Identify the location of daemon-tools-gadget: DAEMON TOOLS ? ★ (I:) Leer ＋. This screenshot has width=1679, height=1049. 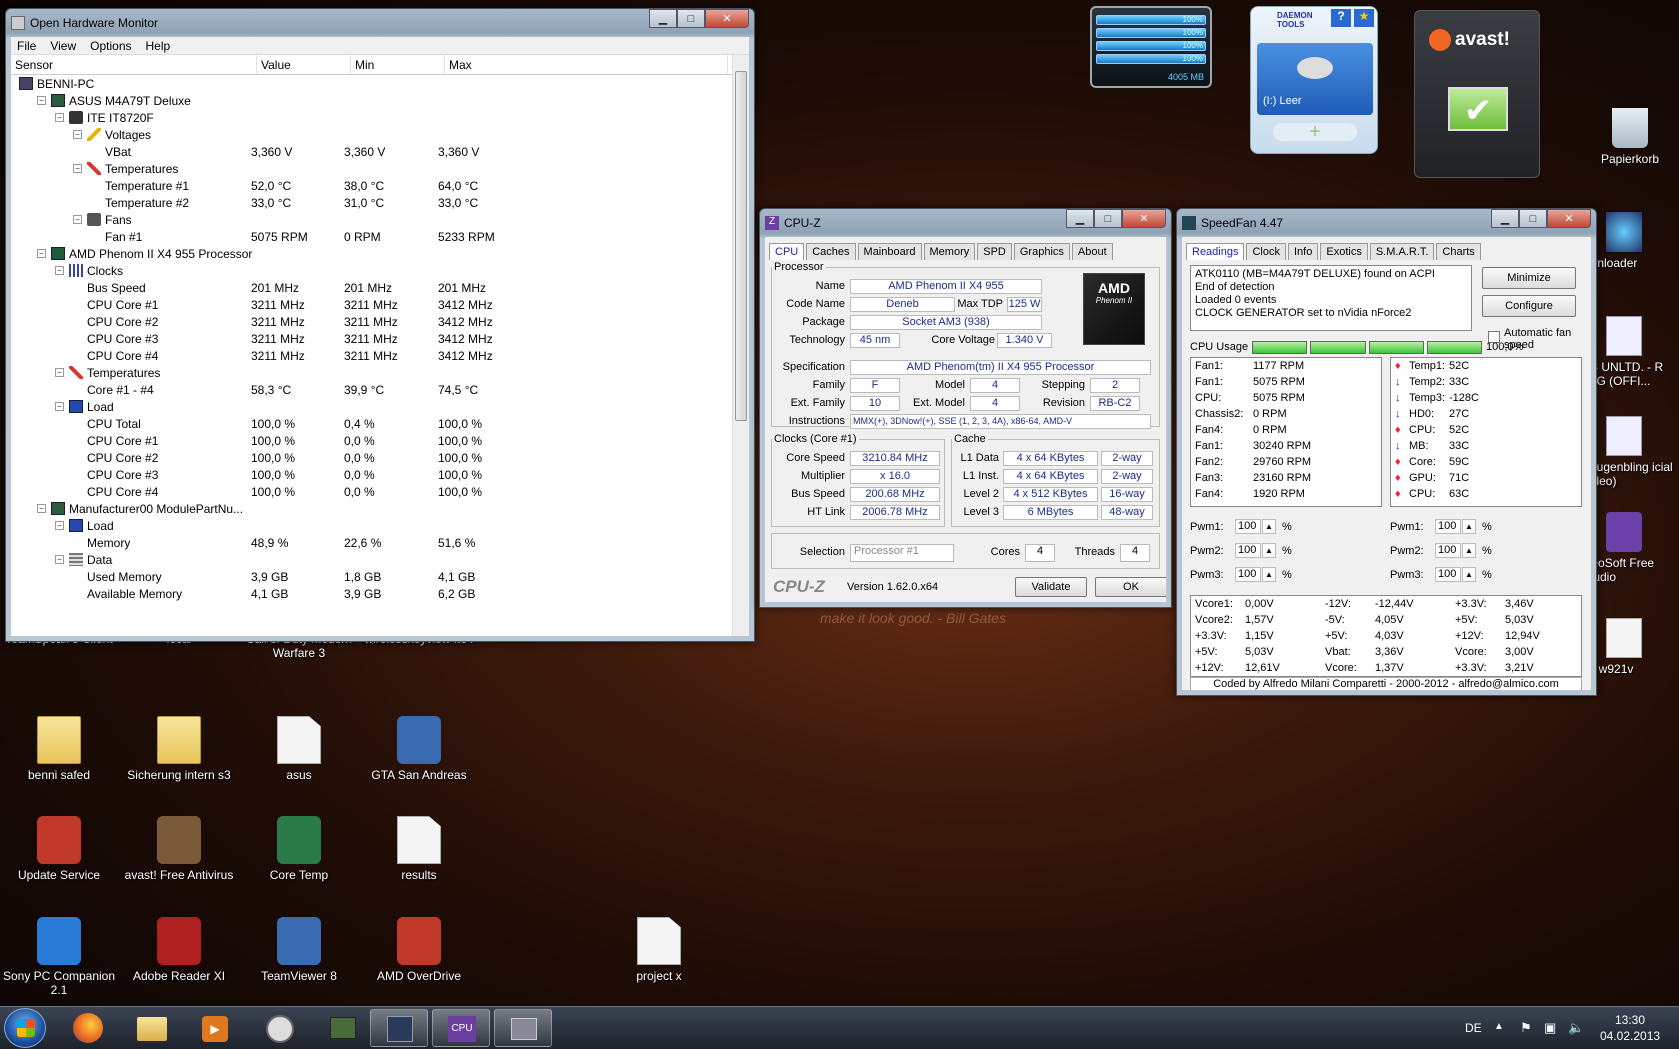
(1314, 80).